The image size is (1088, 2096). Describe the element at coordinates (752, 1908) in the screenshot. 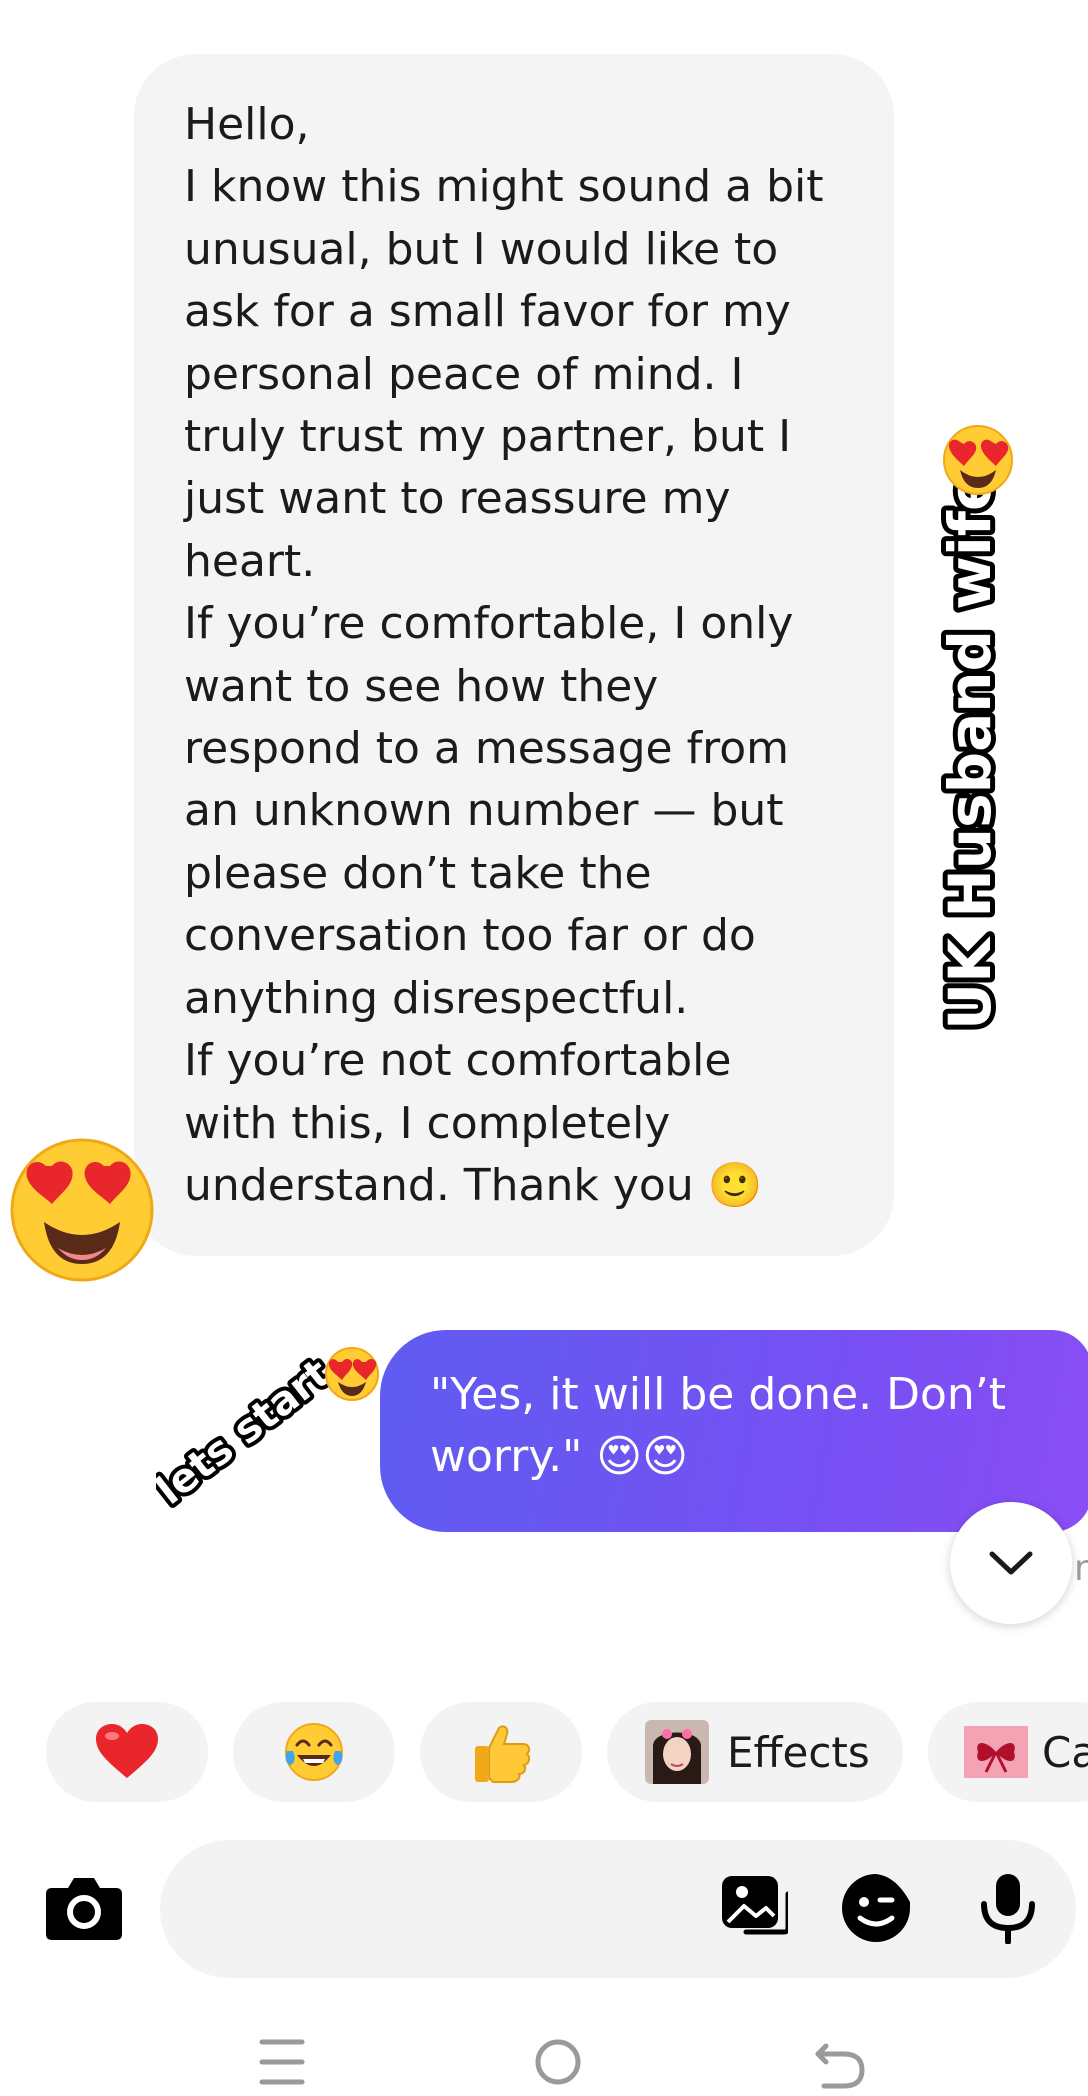

I see `gallery-icon` at that location.